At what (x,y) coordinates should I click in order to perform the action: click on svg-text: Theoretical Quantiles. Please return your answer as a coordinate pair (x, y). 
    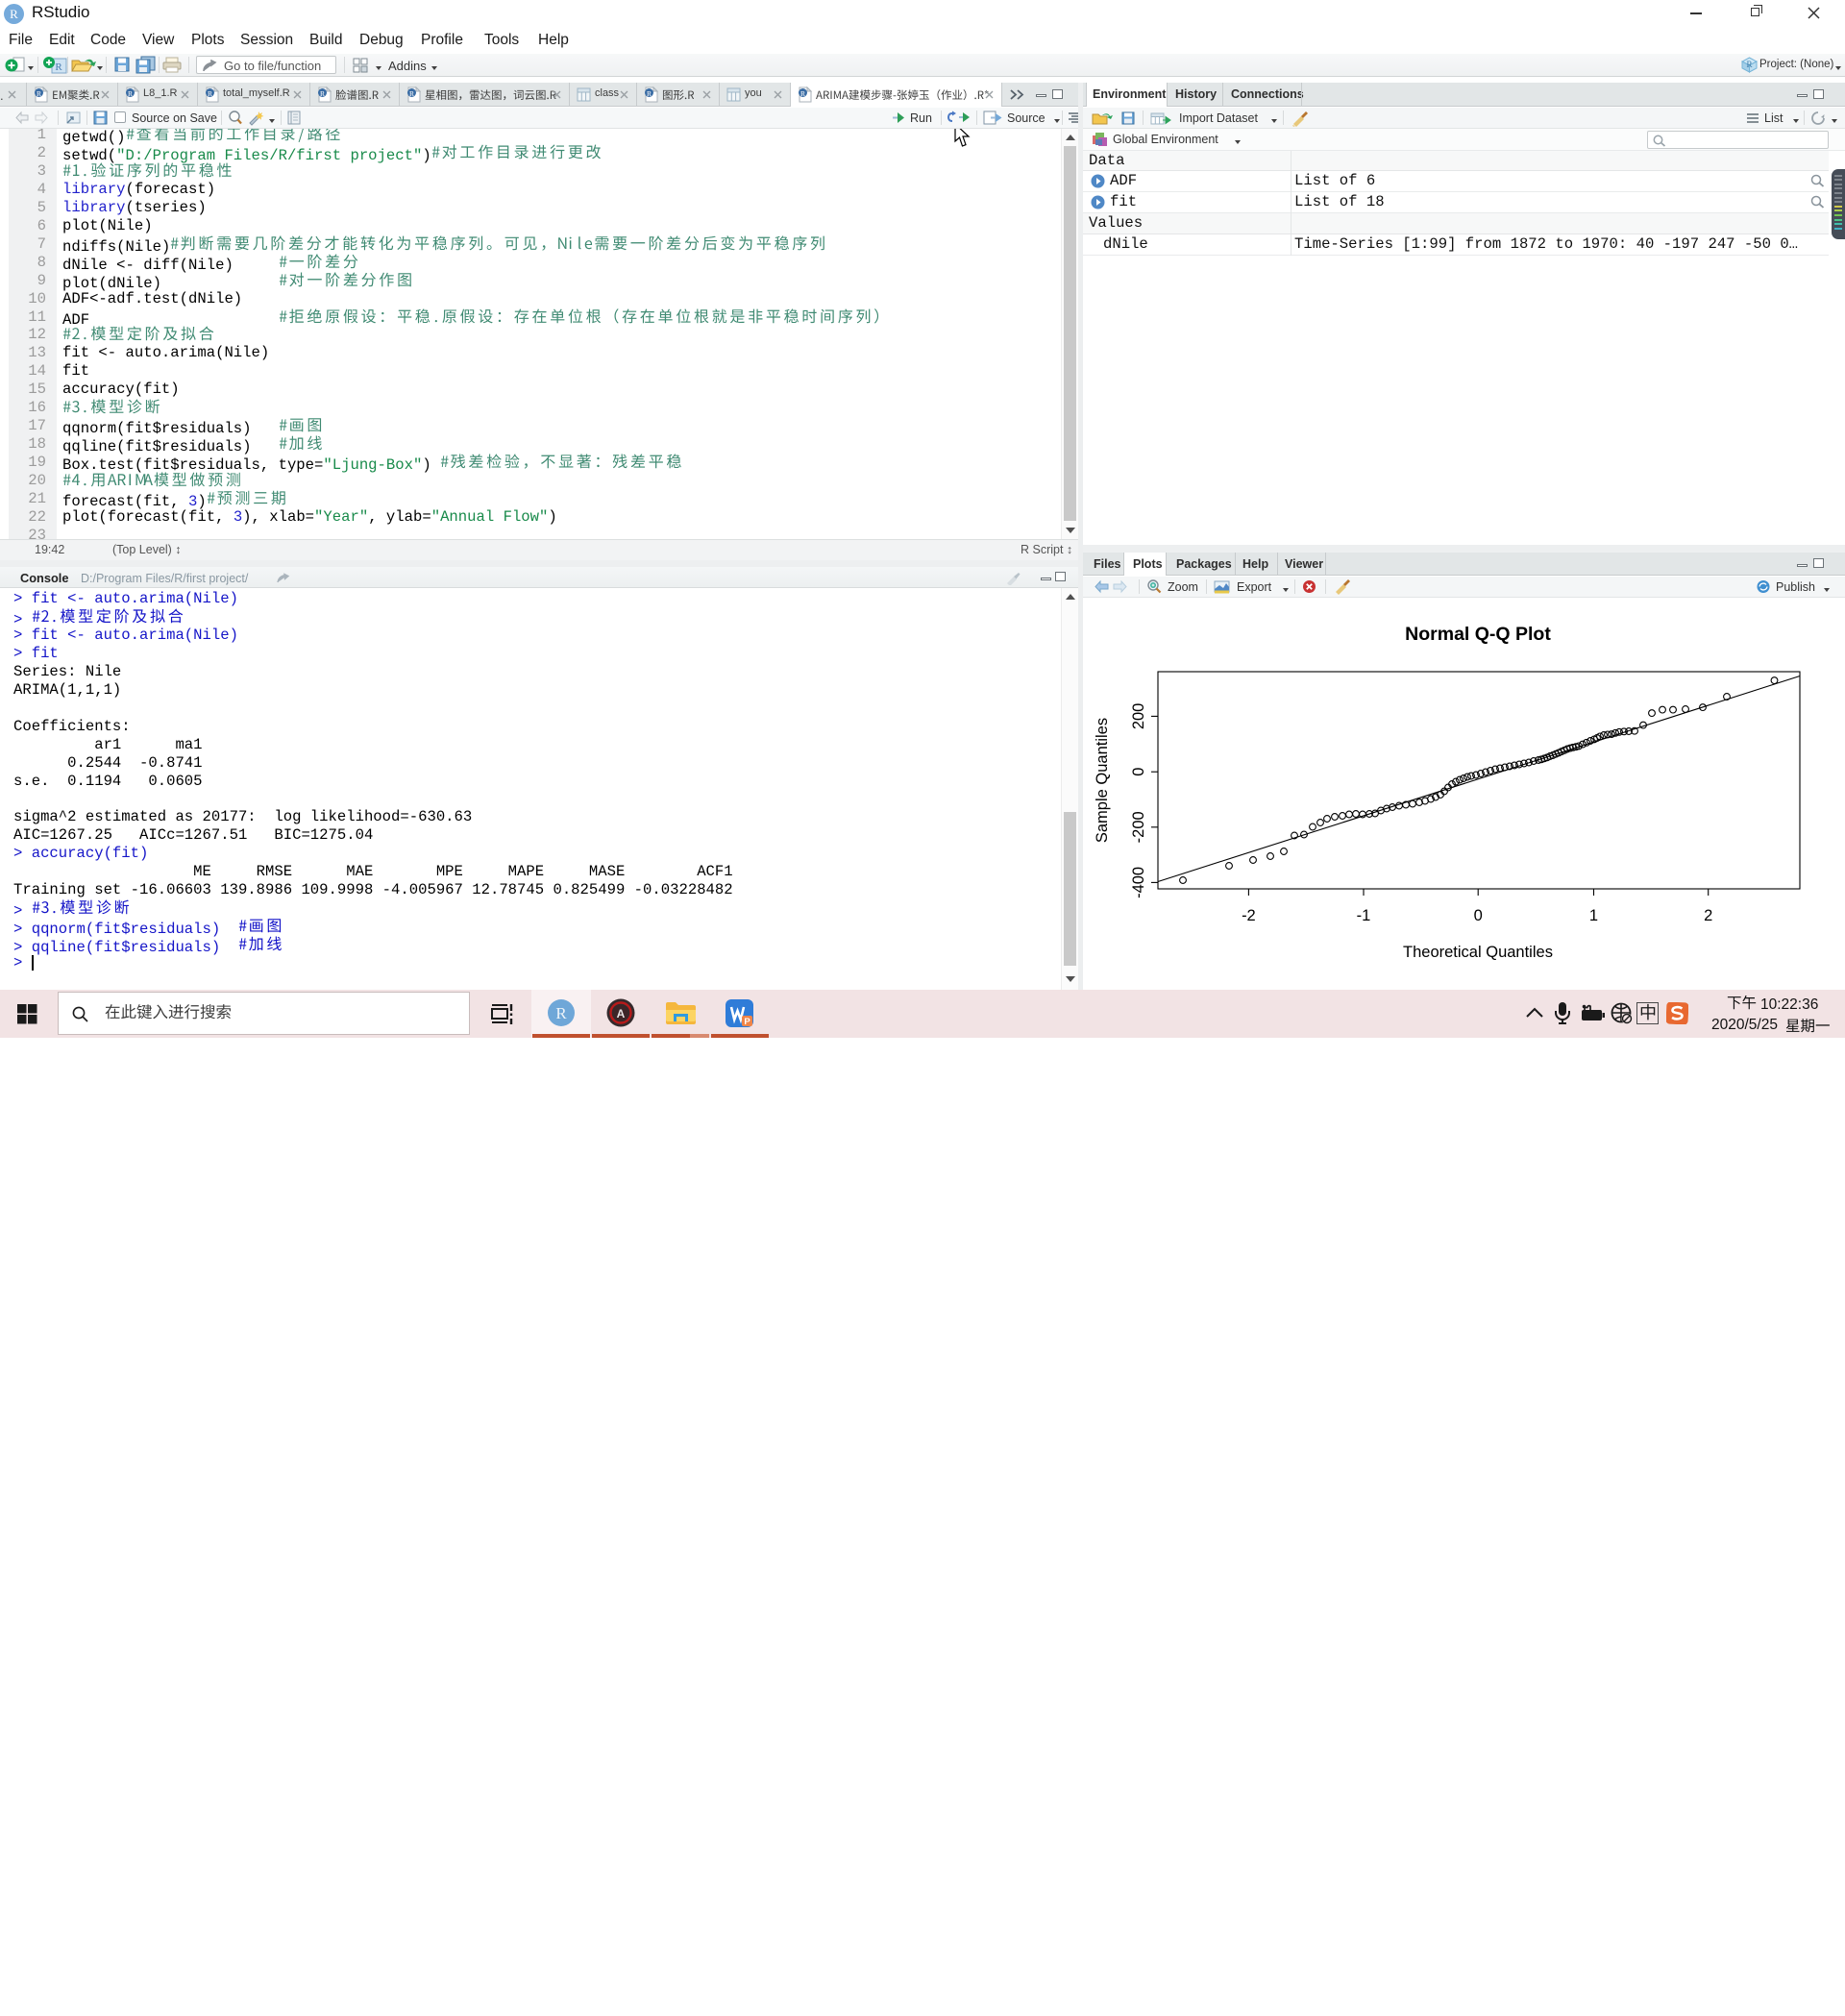
    Looking at the image, I should click on (1478, 953).